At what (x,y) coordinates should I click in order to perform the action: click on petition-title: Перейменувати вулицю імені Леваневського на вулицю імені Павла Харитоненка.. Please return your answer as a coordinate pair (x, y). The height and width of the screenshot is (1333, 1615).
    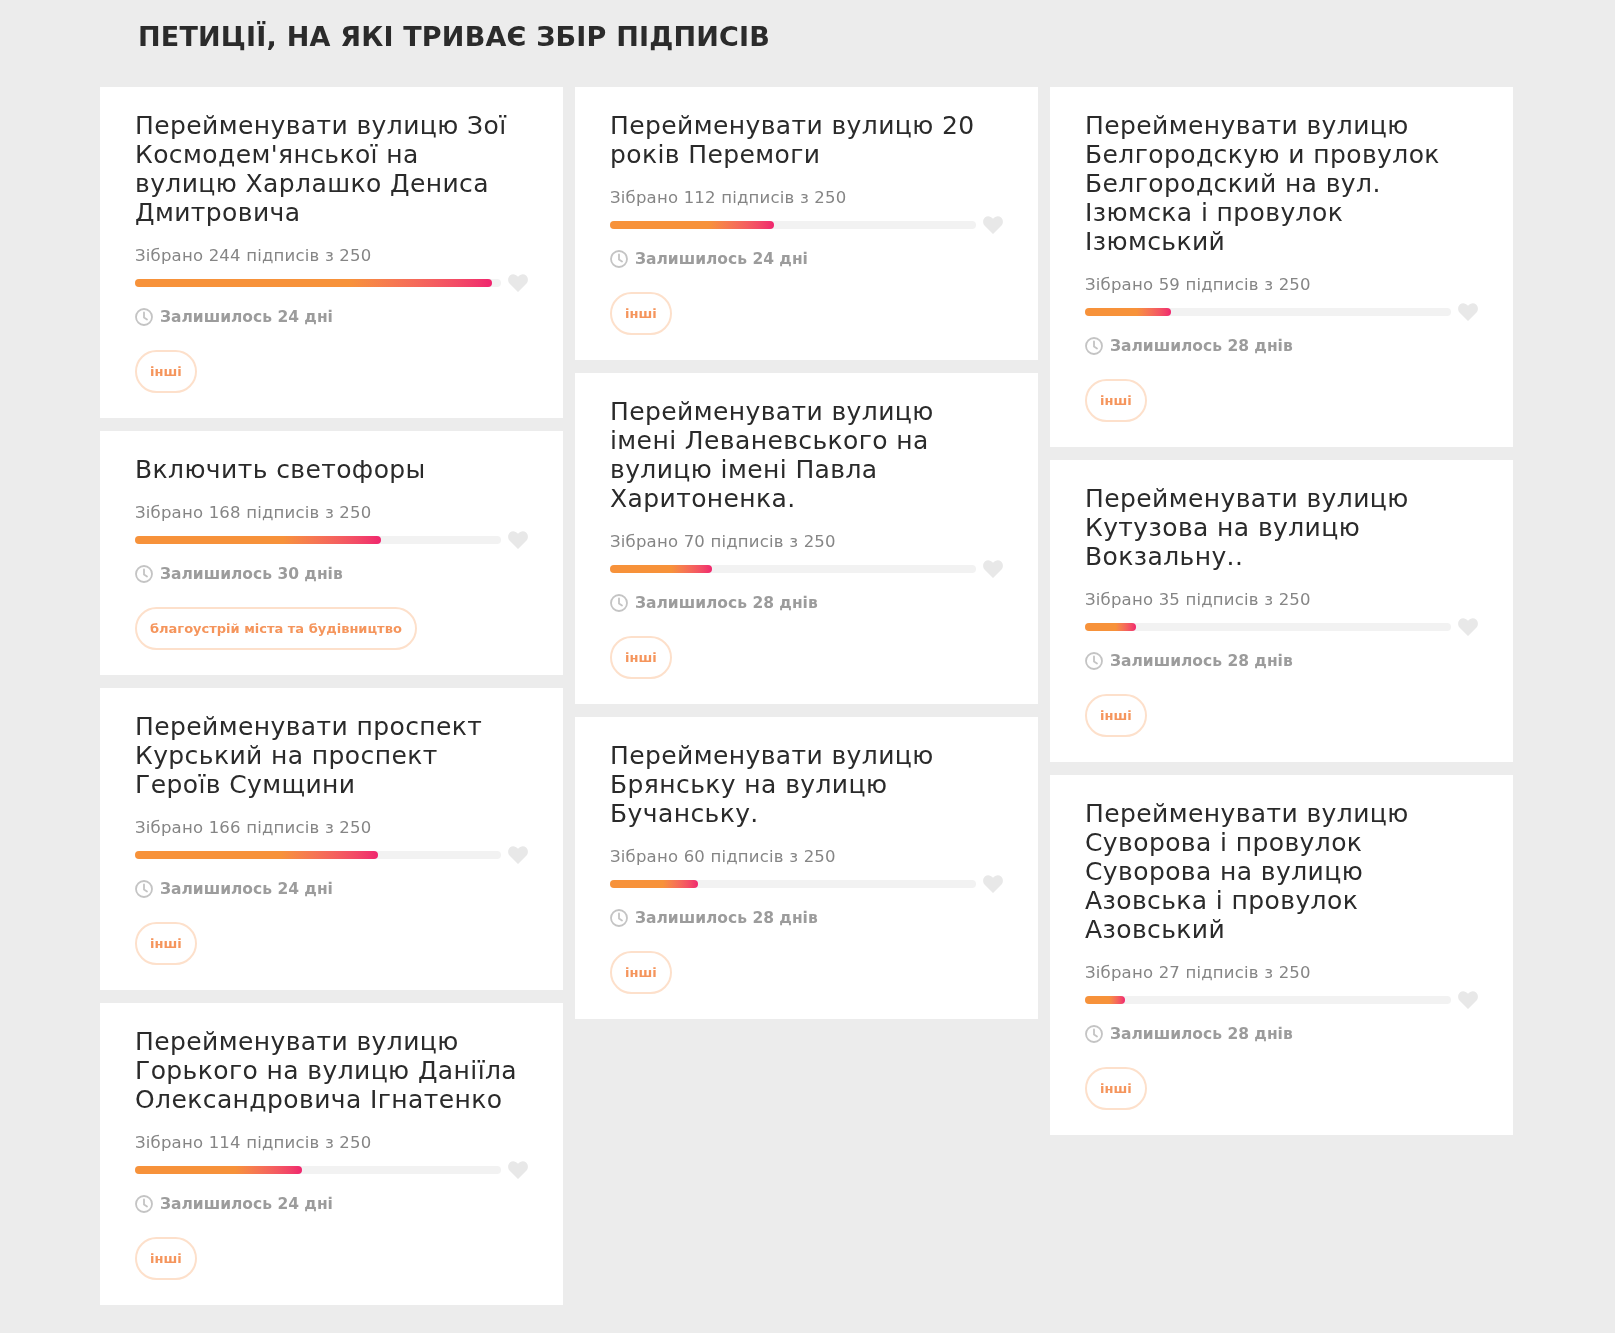
    Looking at the image, I should click on (806, 455).